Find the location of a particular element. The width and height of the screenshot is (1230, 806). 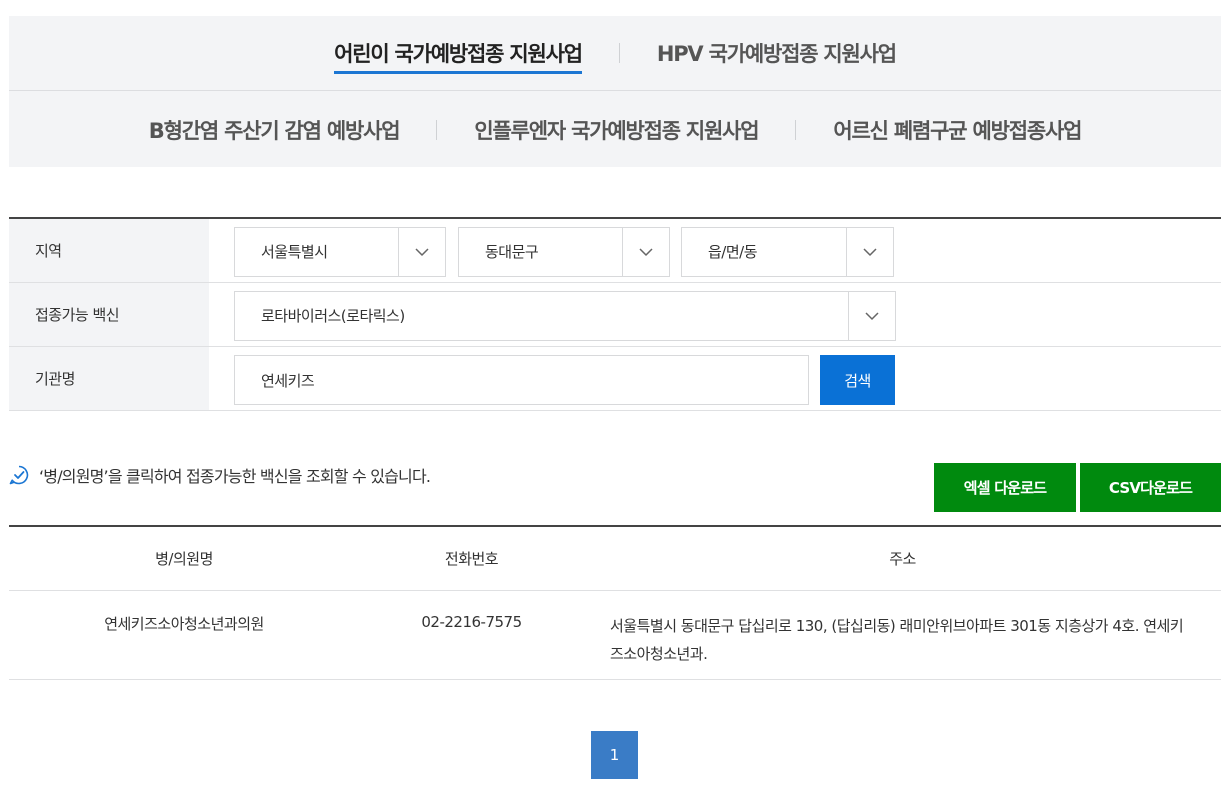

csv-download-button: CSV다운로드 is located at coordinates (1150, 487).